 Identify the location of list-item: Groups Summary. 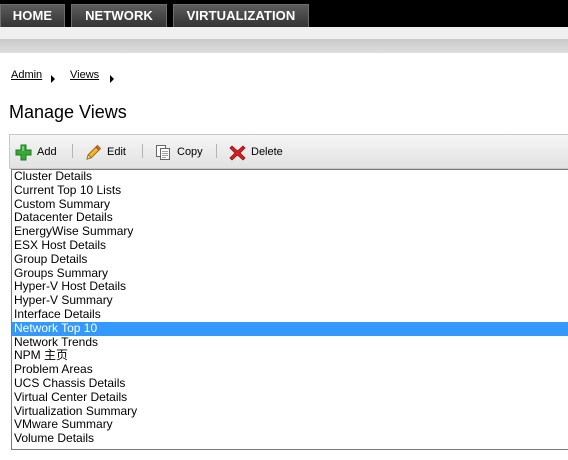
(290, 273).